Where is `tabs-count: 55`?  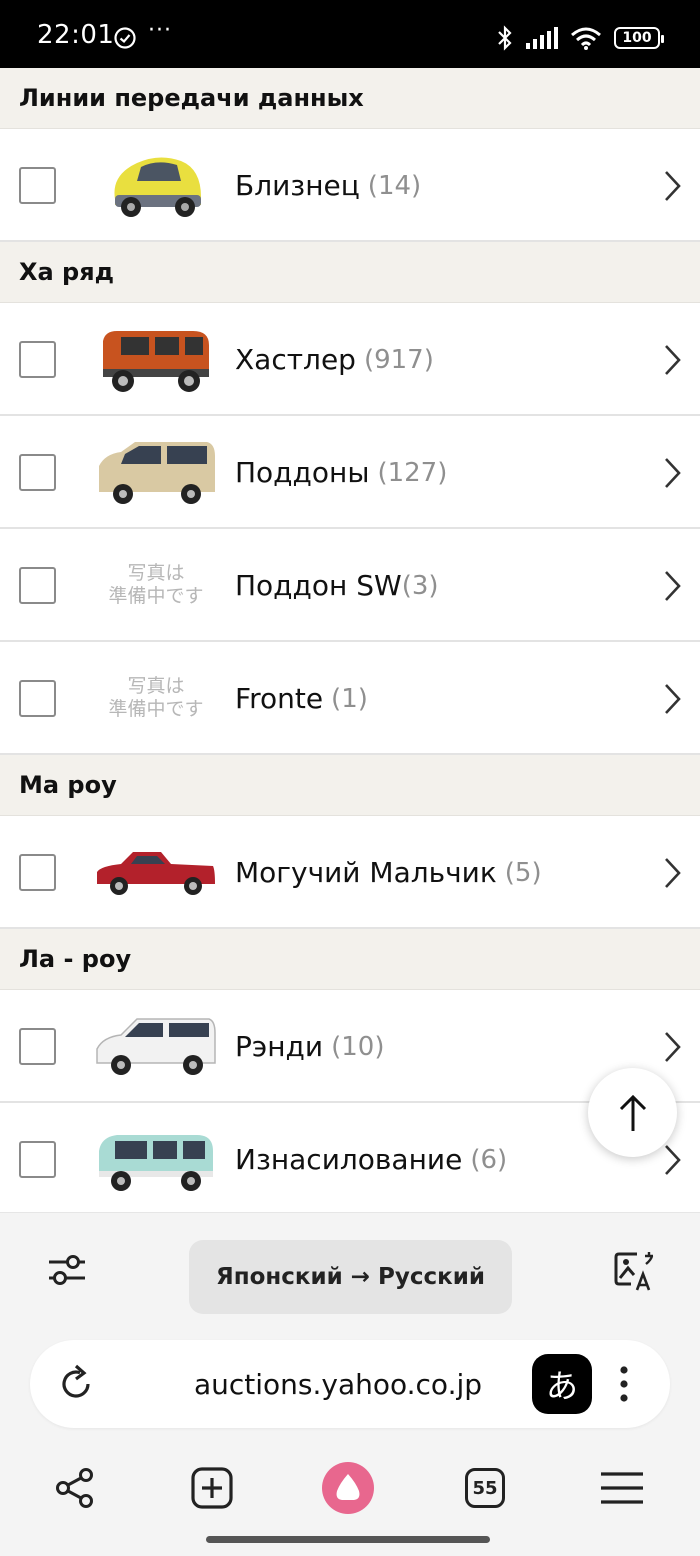
tabs-count: 55 is located at coordinates (485, 1488).